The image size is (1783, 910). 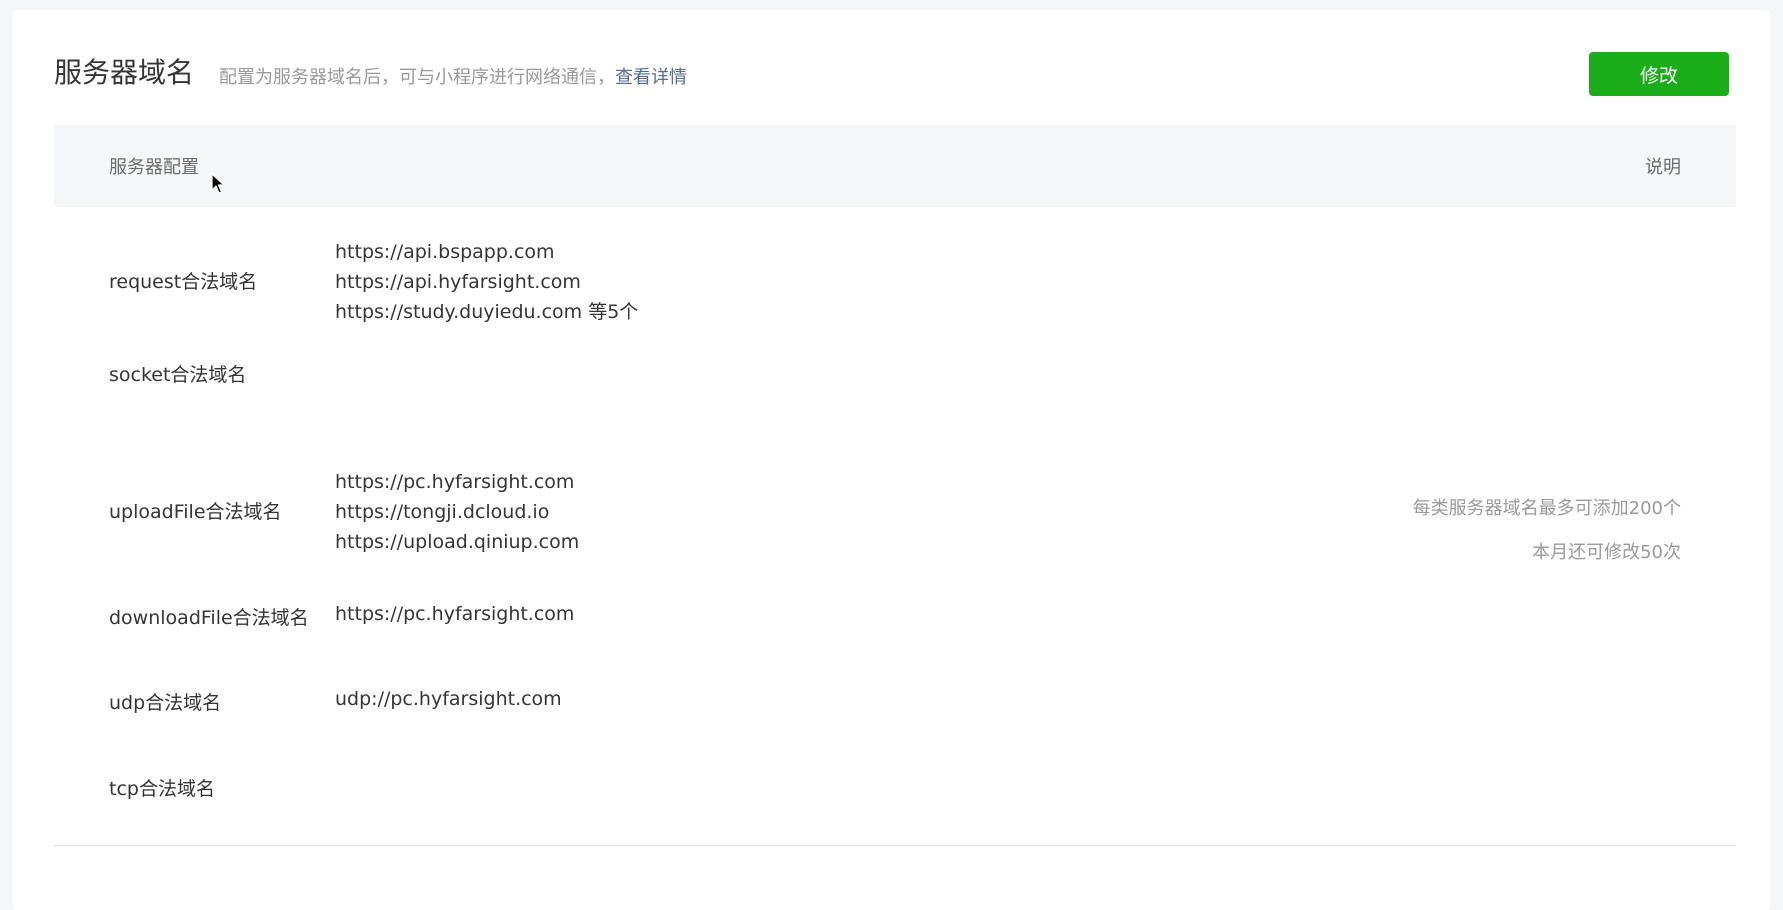 I want to click on row-label: request合法域名, so click(x=183, y=282).